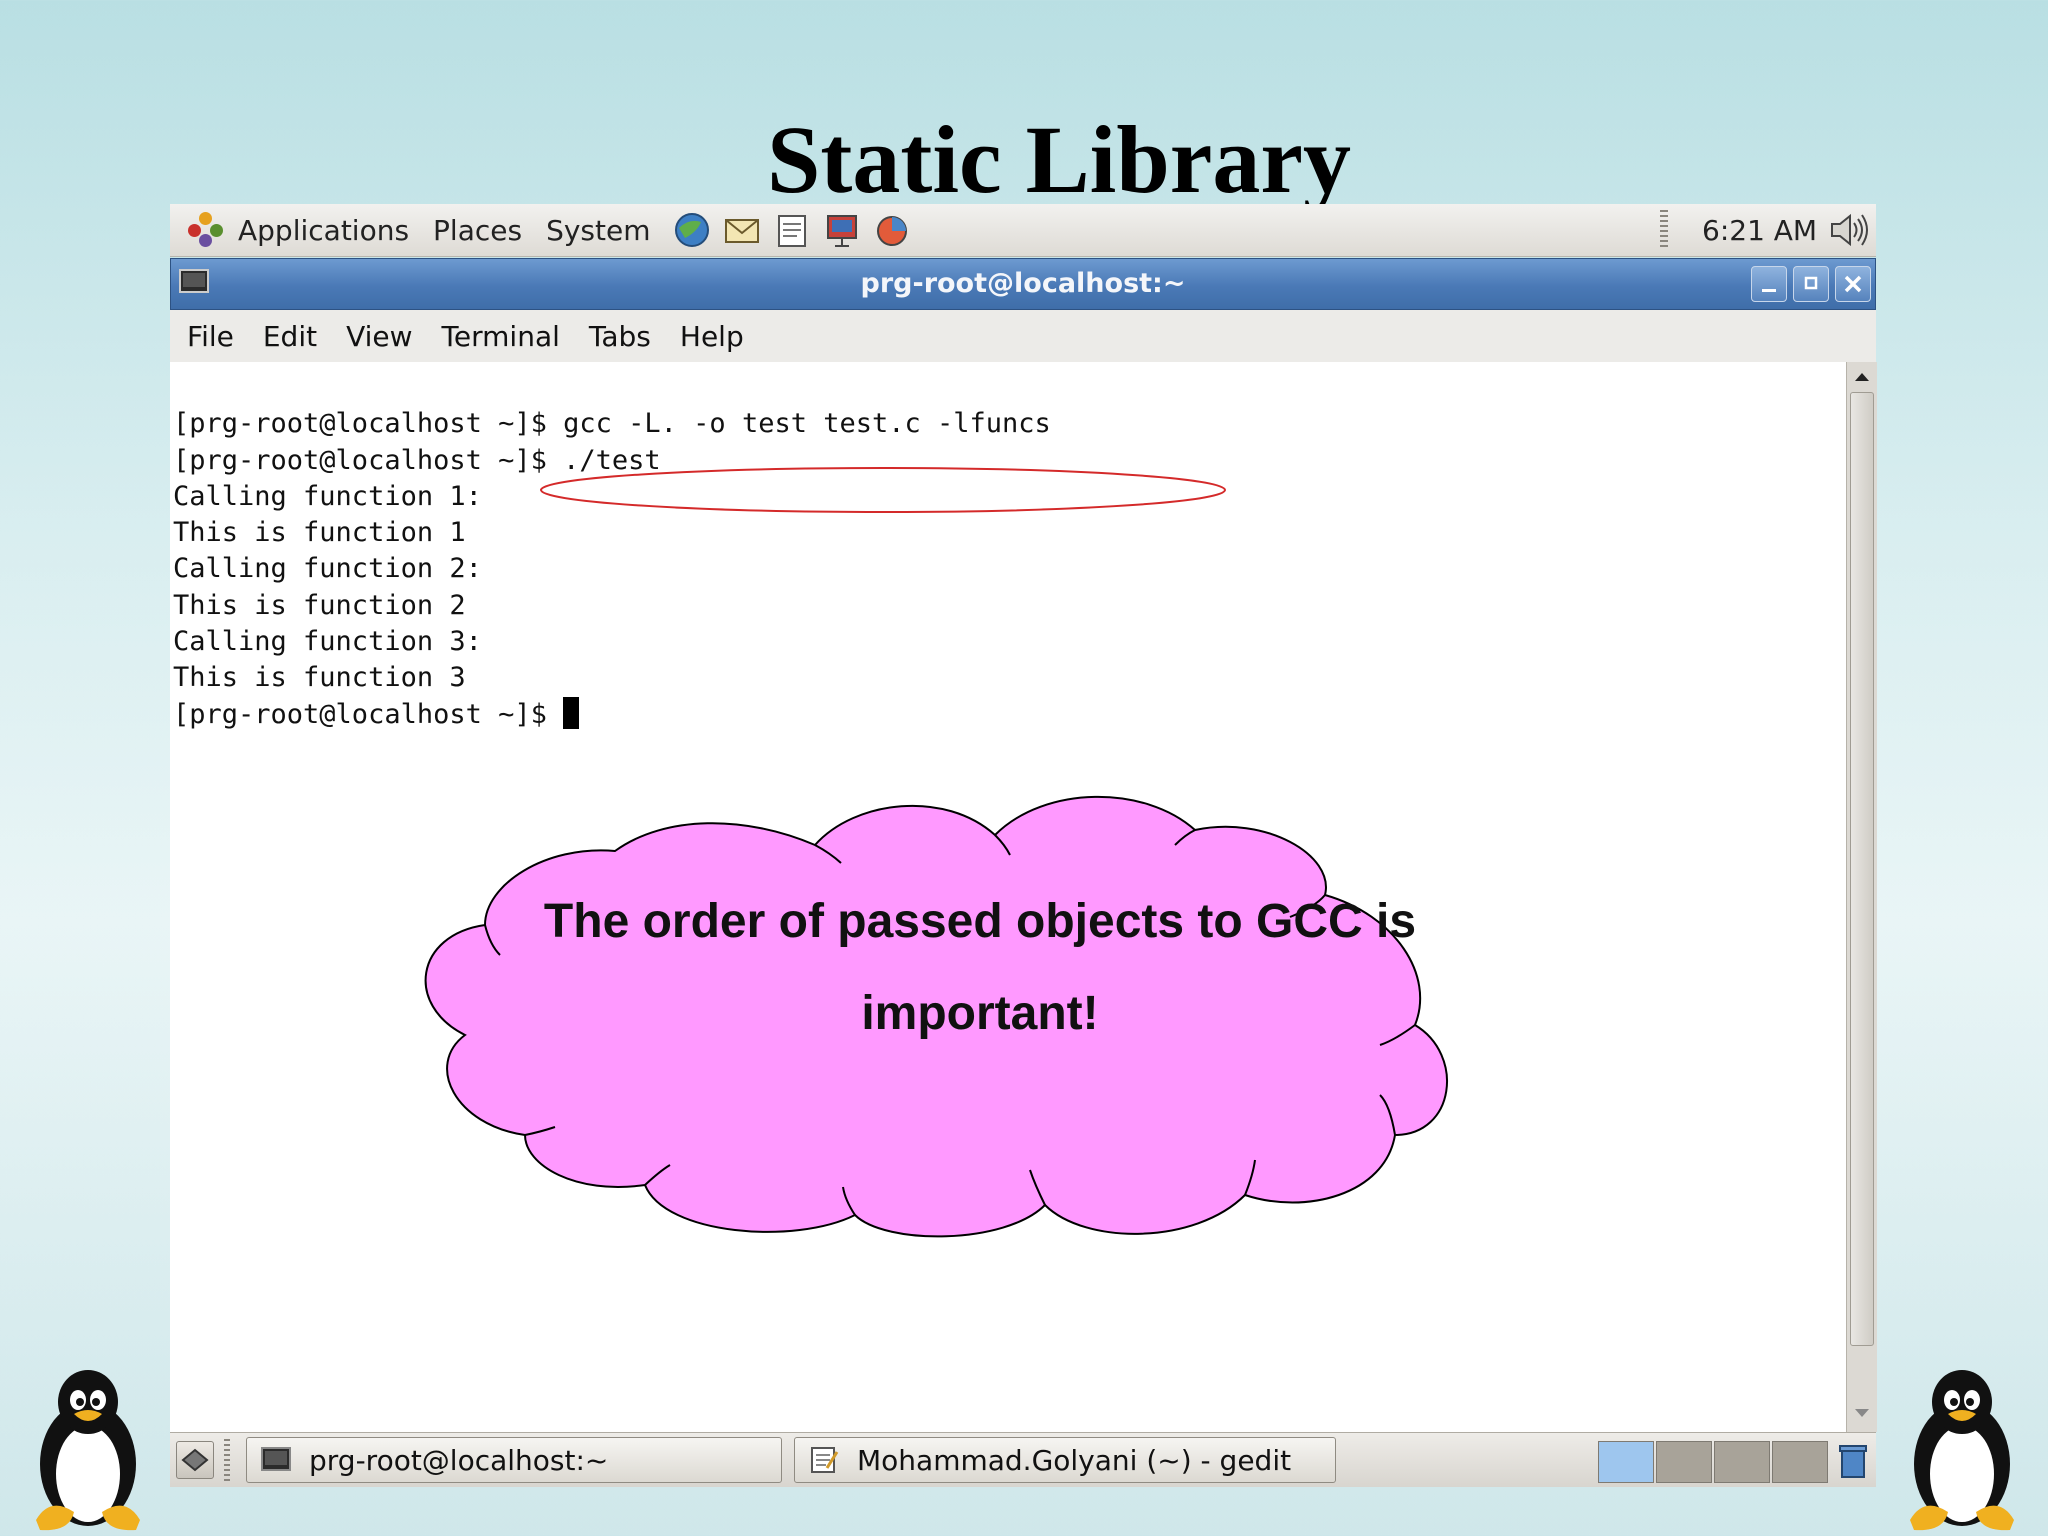 Image resolution: width=2048 pixels, height=1536 pixels. I want to click on desktop-icon, so click(195, 1460).